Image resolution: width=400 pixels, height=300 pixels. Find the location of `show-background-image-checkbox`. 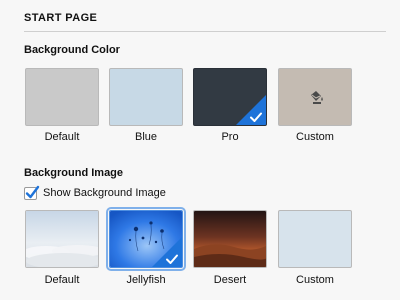

show-background-image-checkbox is located at coordinates (32, 192).